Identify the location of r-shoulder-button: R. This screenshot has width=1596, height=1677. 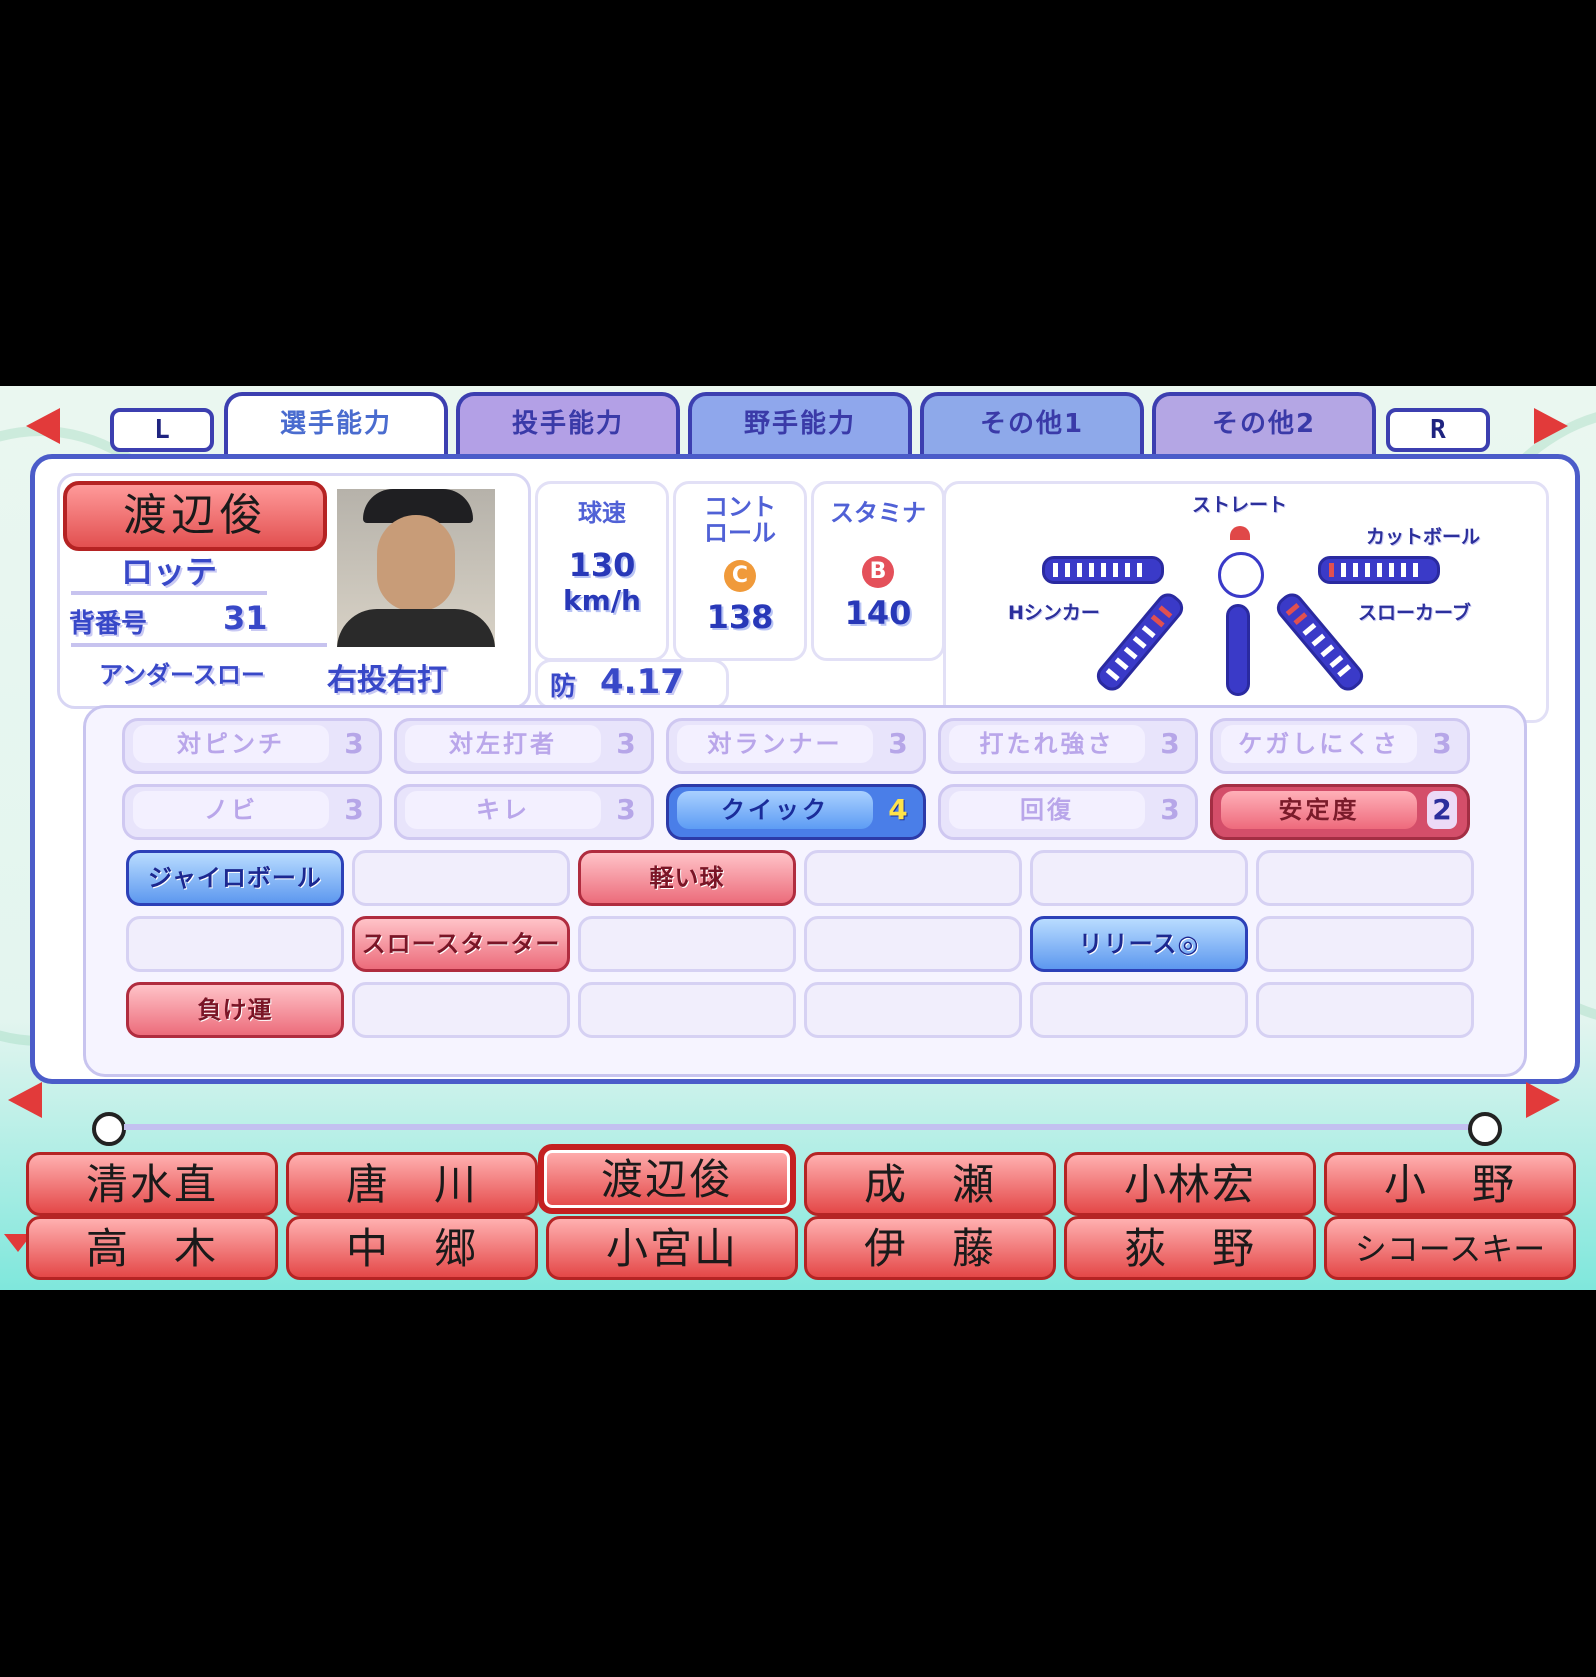
(1438, 430).